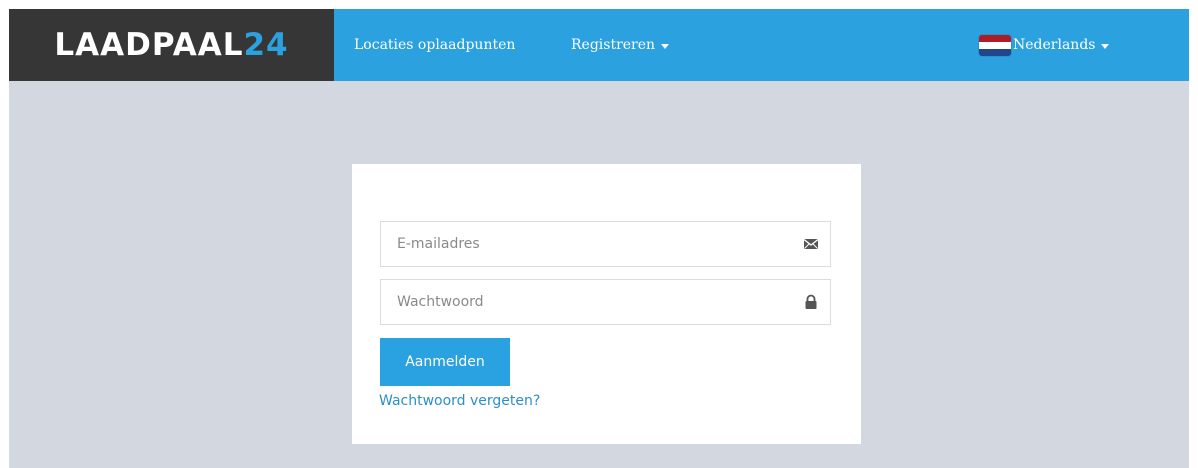 The height and width of the screenshot is (468, 1198). I want to click on email-input, so click(581, 244).